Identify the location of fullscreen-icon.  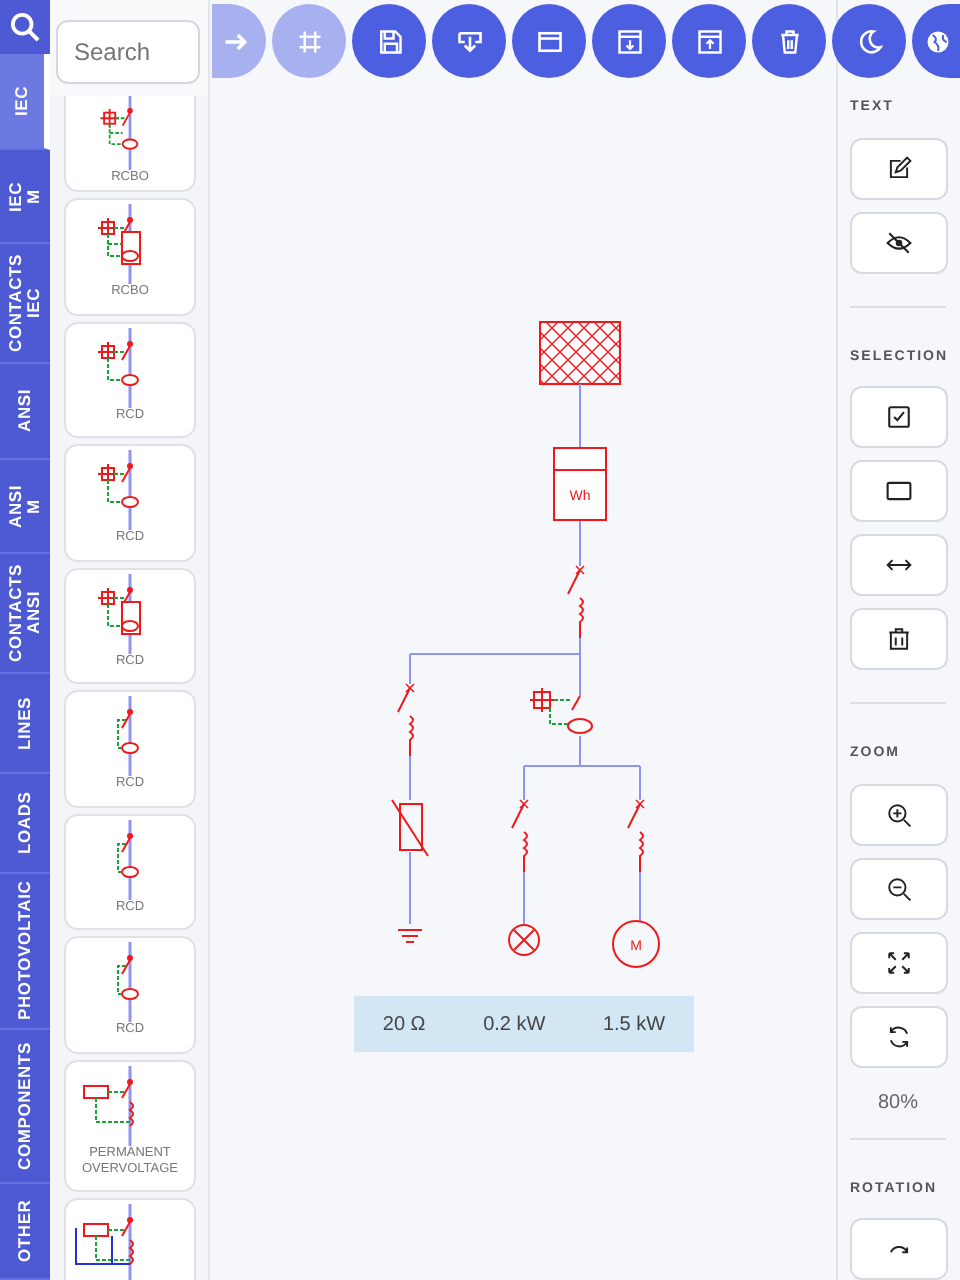
(899, 962).